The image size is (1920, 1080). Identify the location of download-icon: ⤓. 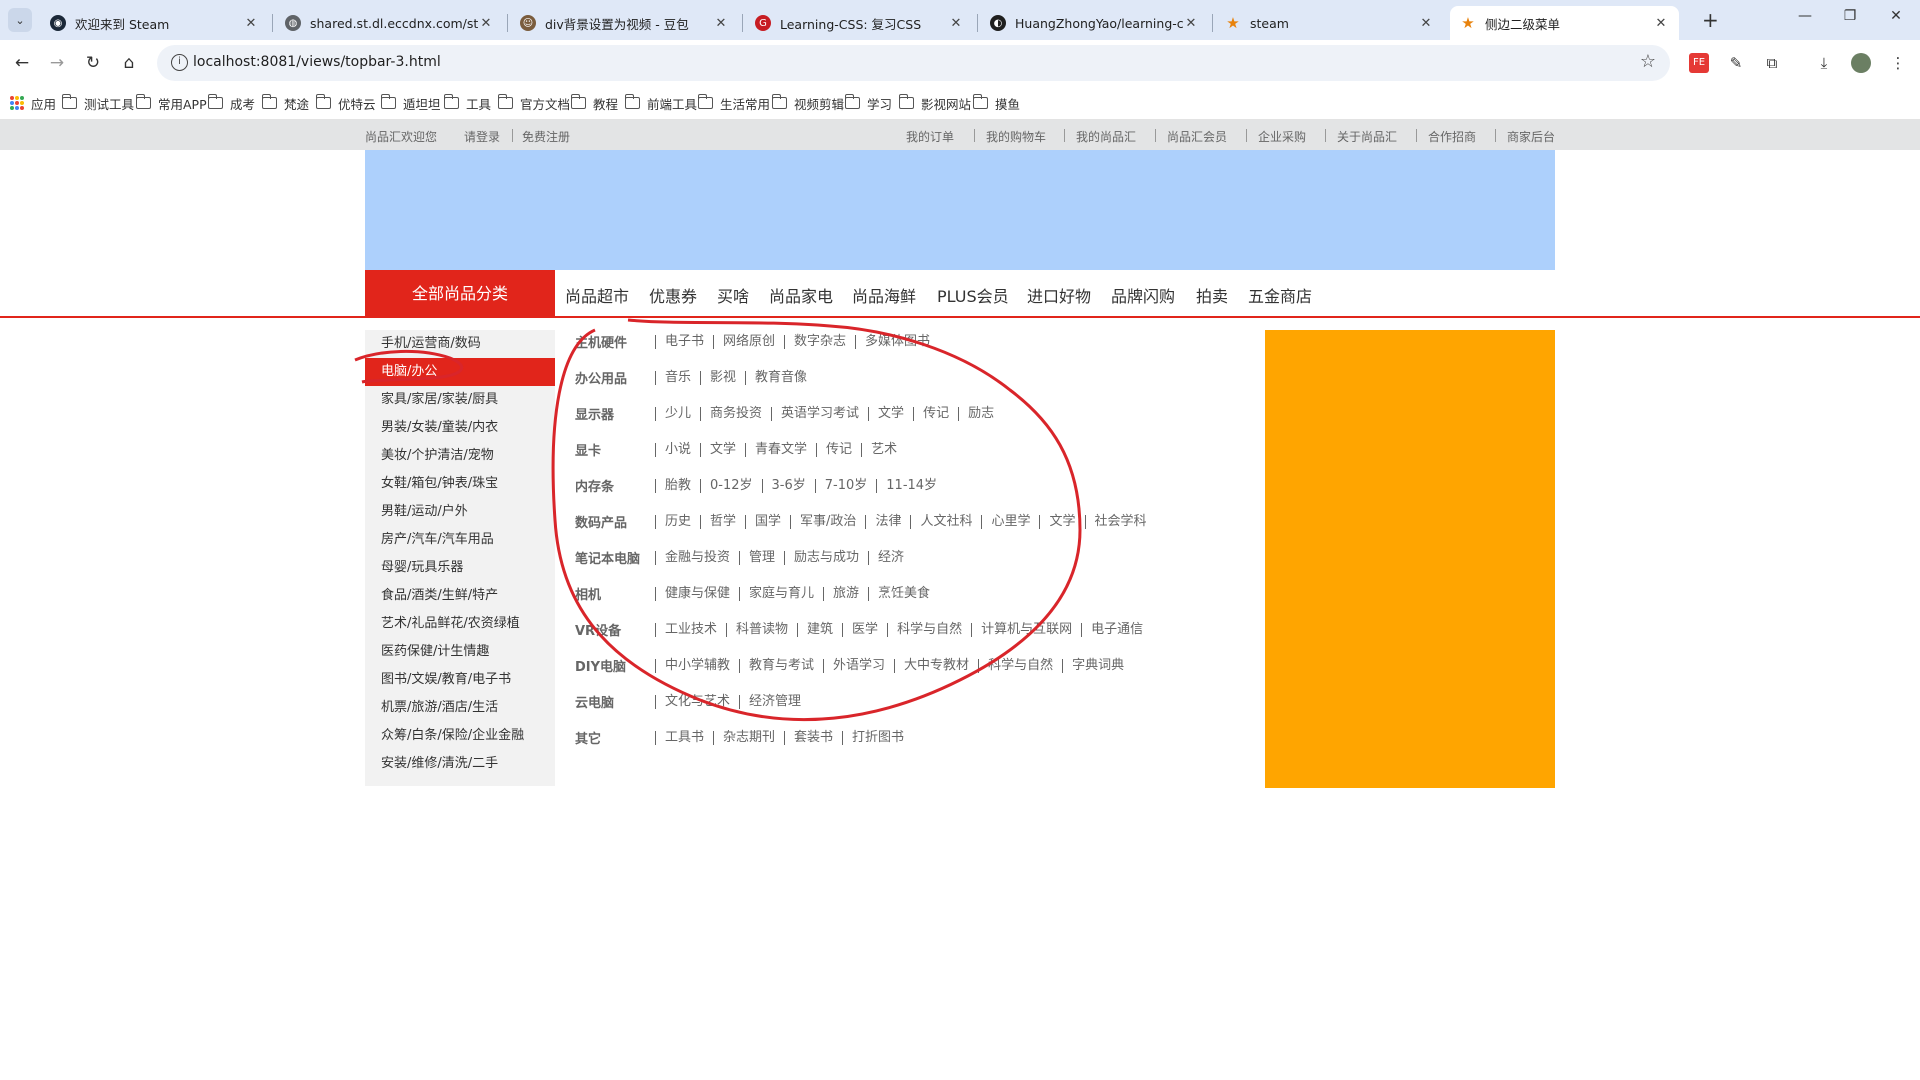
(1824, 63).